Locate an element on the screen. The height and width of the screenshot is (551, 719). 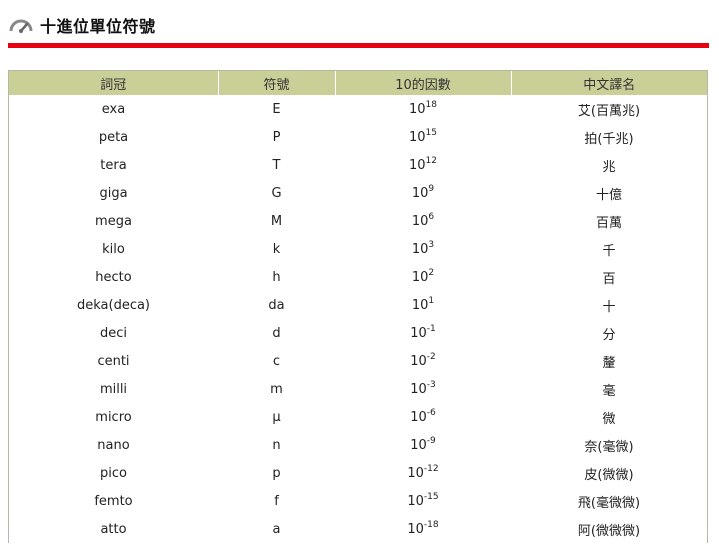
cell-chinese-name: 百 is located at coordinates (609, 279).